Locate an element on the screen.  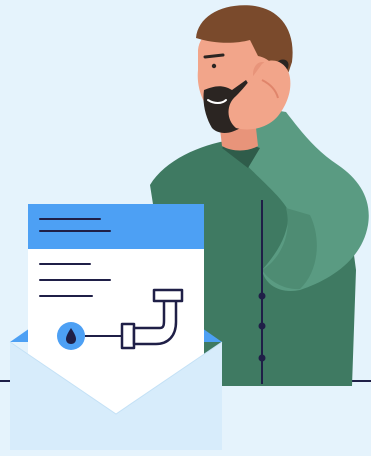
water-drop-icon is located at coordinates (71, 336).